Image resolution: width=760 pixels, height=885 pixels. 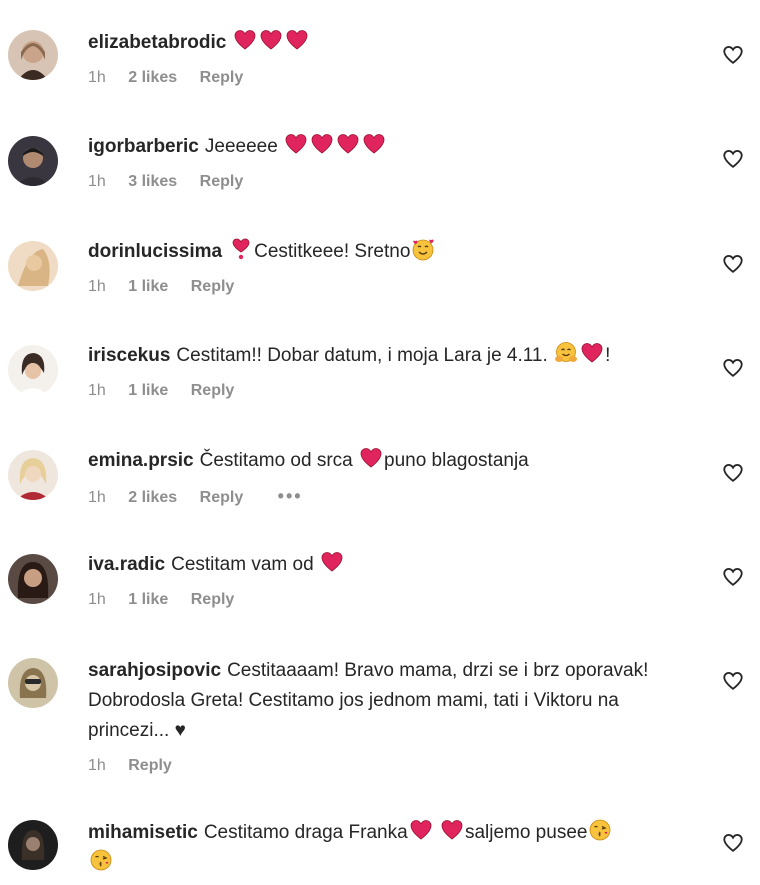 What do you see at coordinates (456, 460) in the screenshot?
I see `comment-message-end: puno blagostanja` at bounding box center [456, 460].